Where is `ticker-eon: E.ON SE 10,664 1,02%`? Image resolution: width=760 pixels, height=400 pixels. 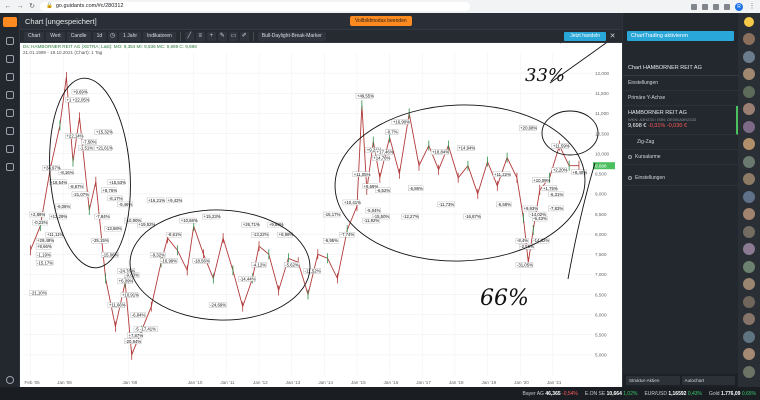
ticker-eon: E.ON SE 10,664 1,02% is located at coordinates (611, 394).